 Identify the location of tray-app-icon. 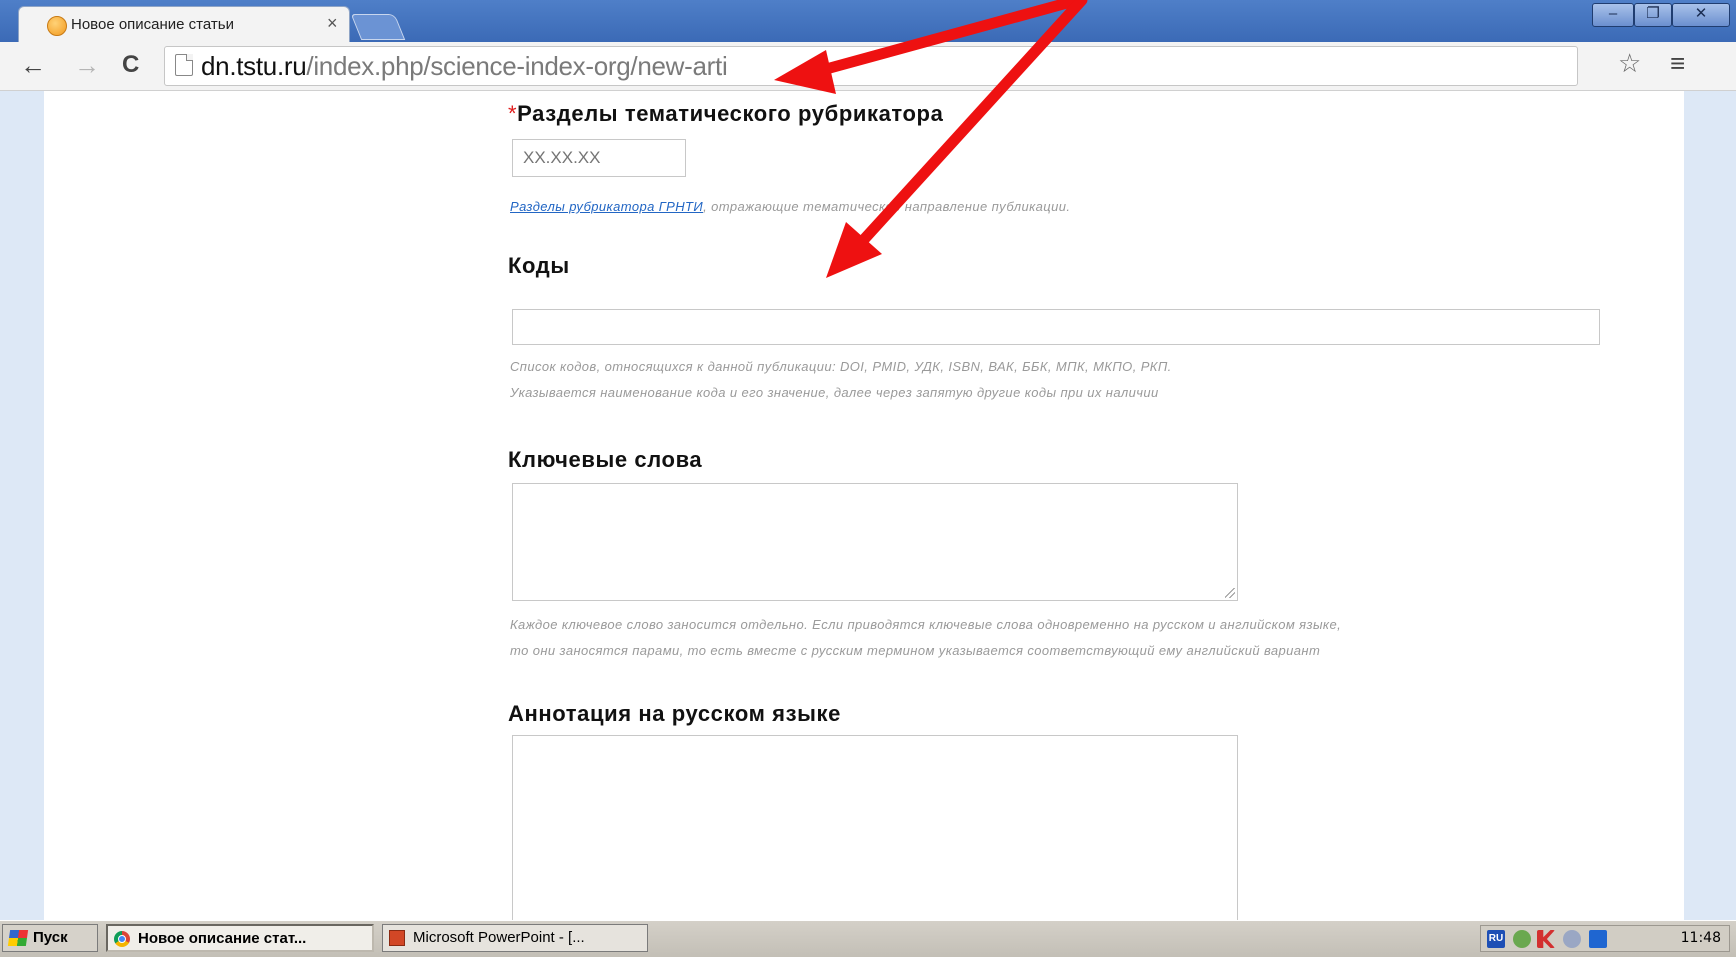
(1572, 939).